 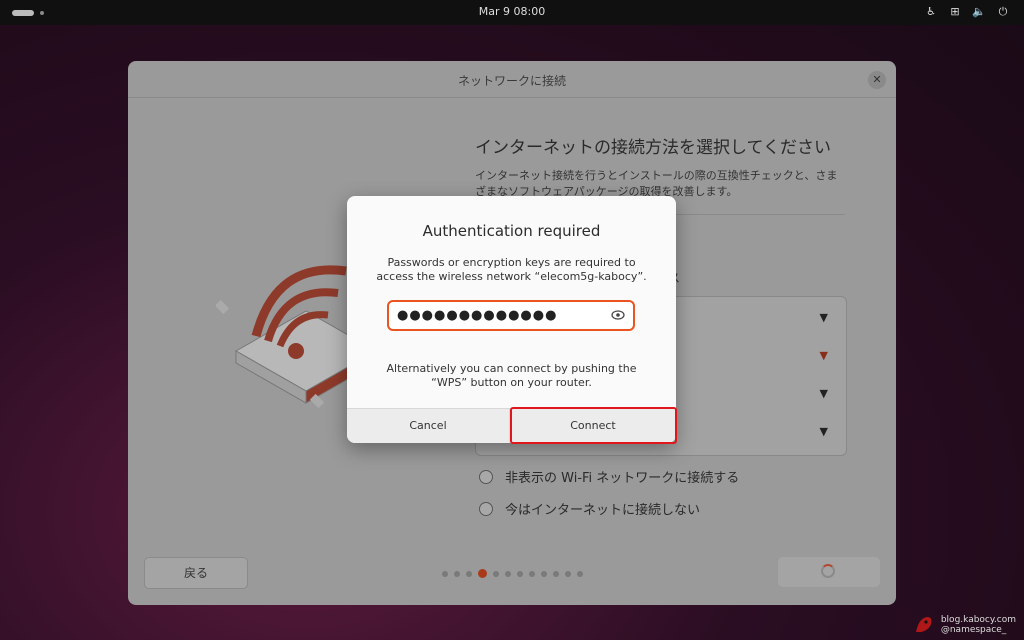 What do you see at coordinates (973, 630) in the screenshot?
I see `watermark-line: @namespace_` at bounding box center [973, 630].